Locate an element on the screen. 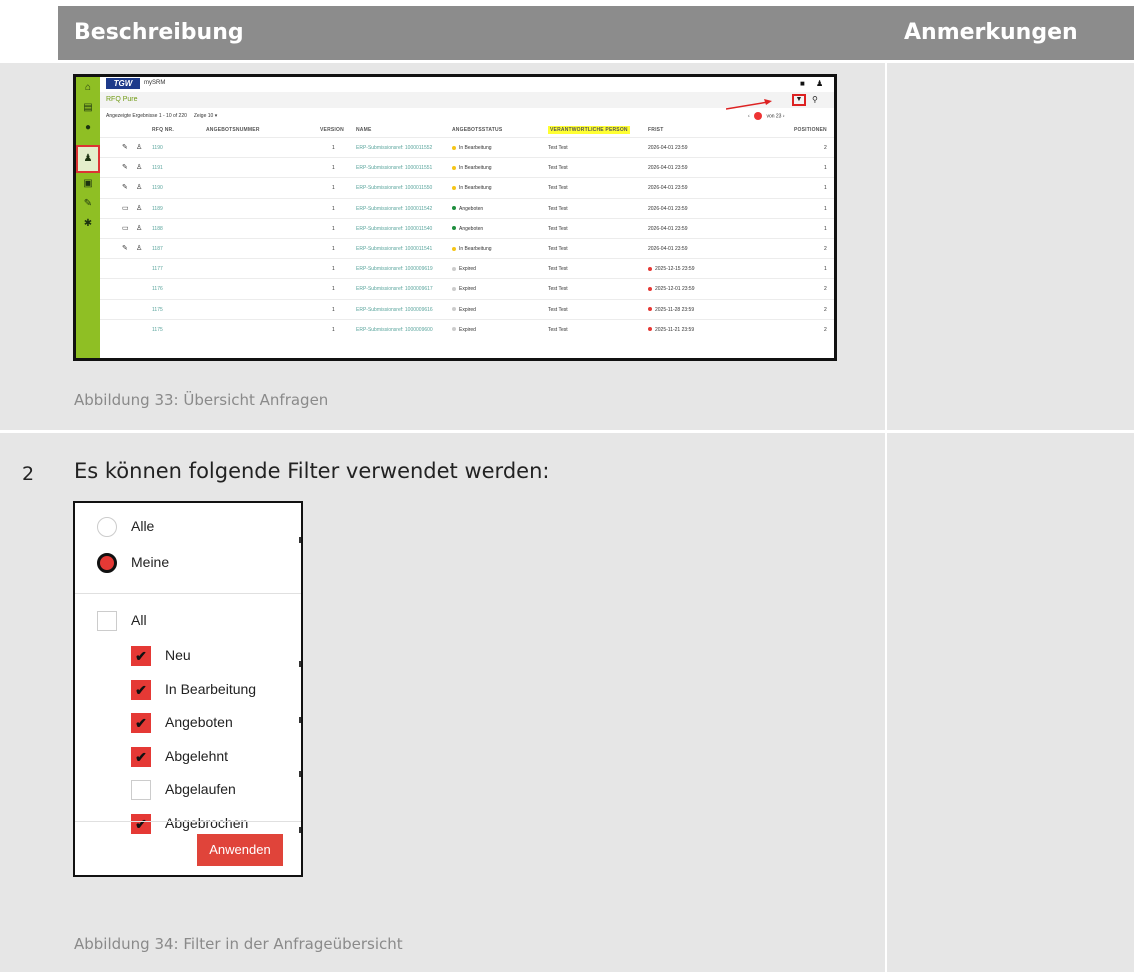  apply-button: Anwenden is located at coordinates (240, 850).